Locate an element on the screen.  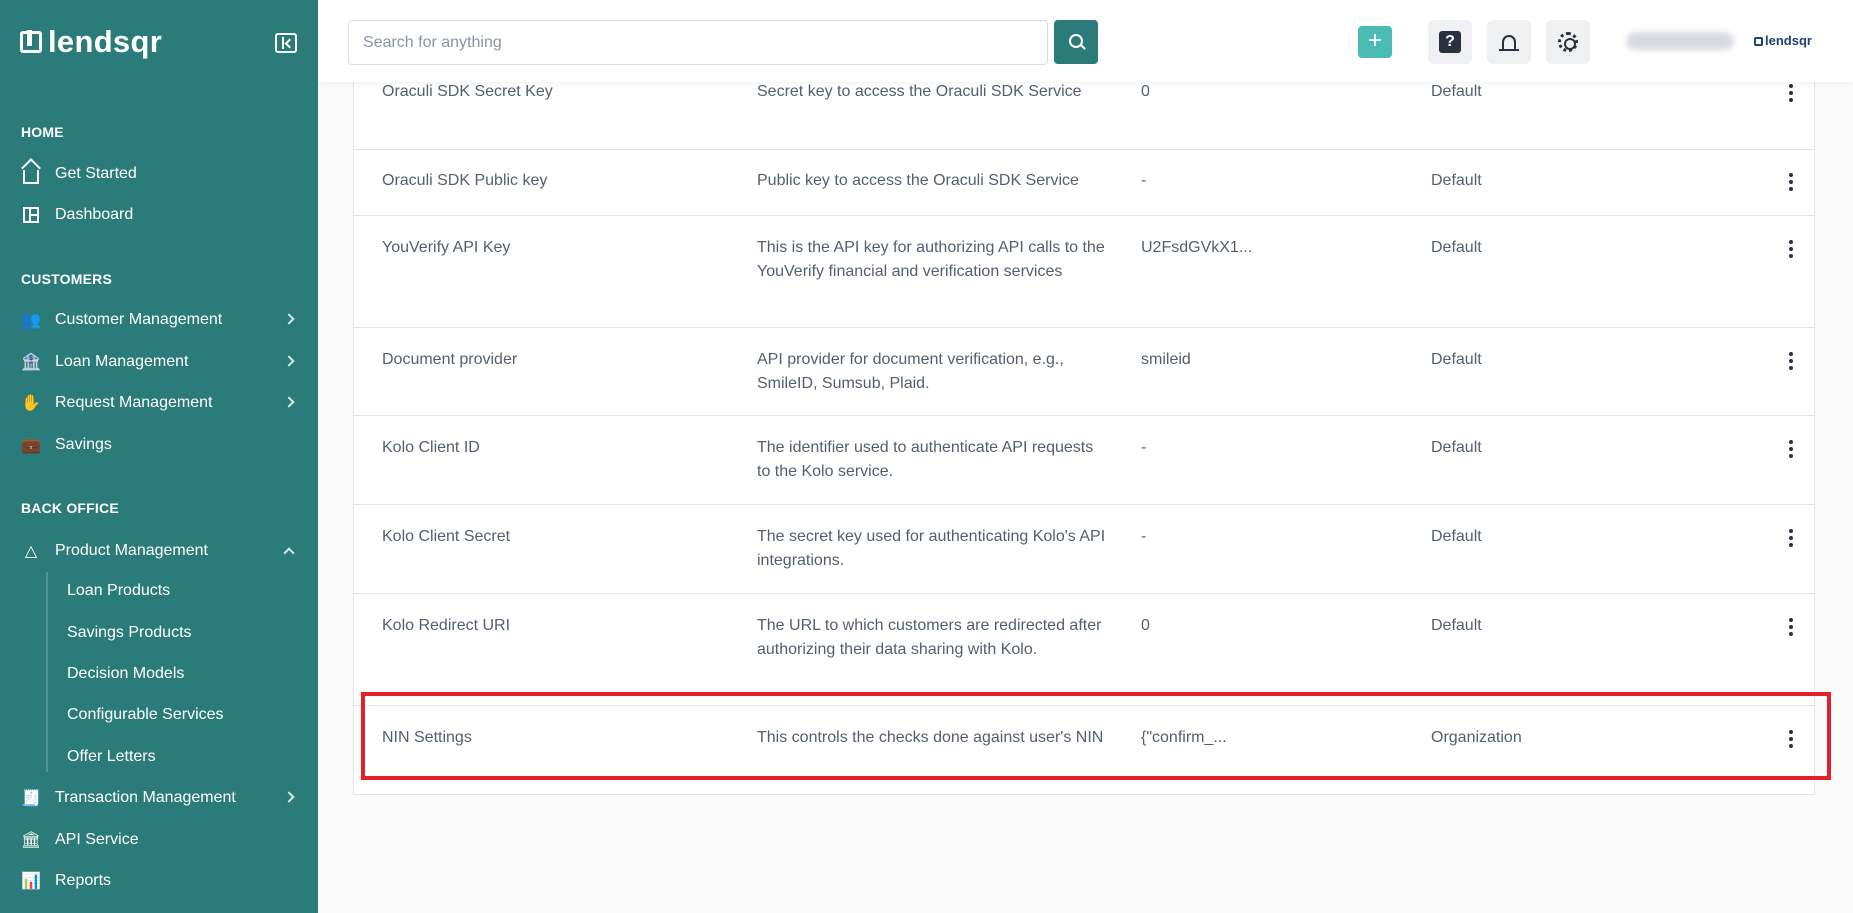
setting-name: YouVerify API Key is located at coordinates (446, 247).